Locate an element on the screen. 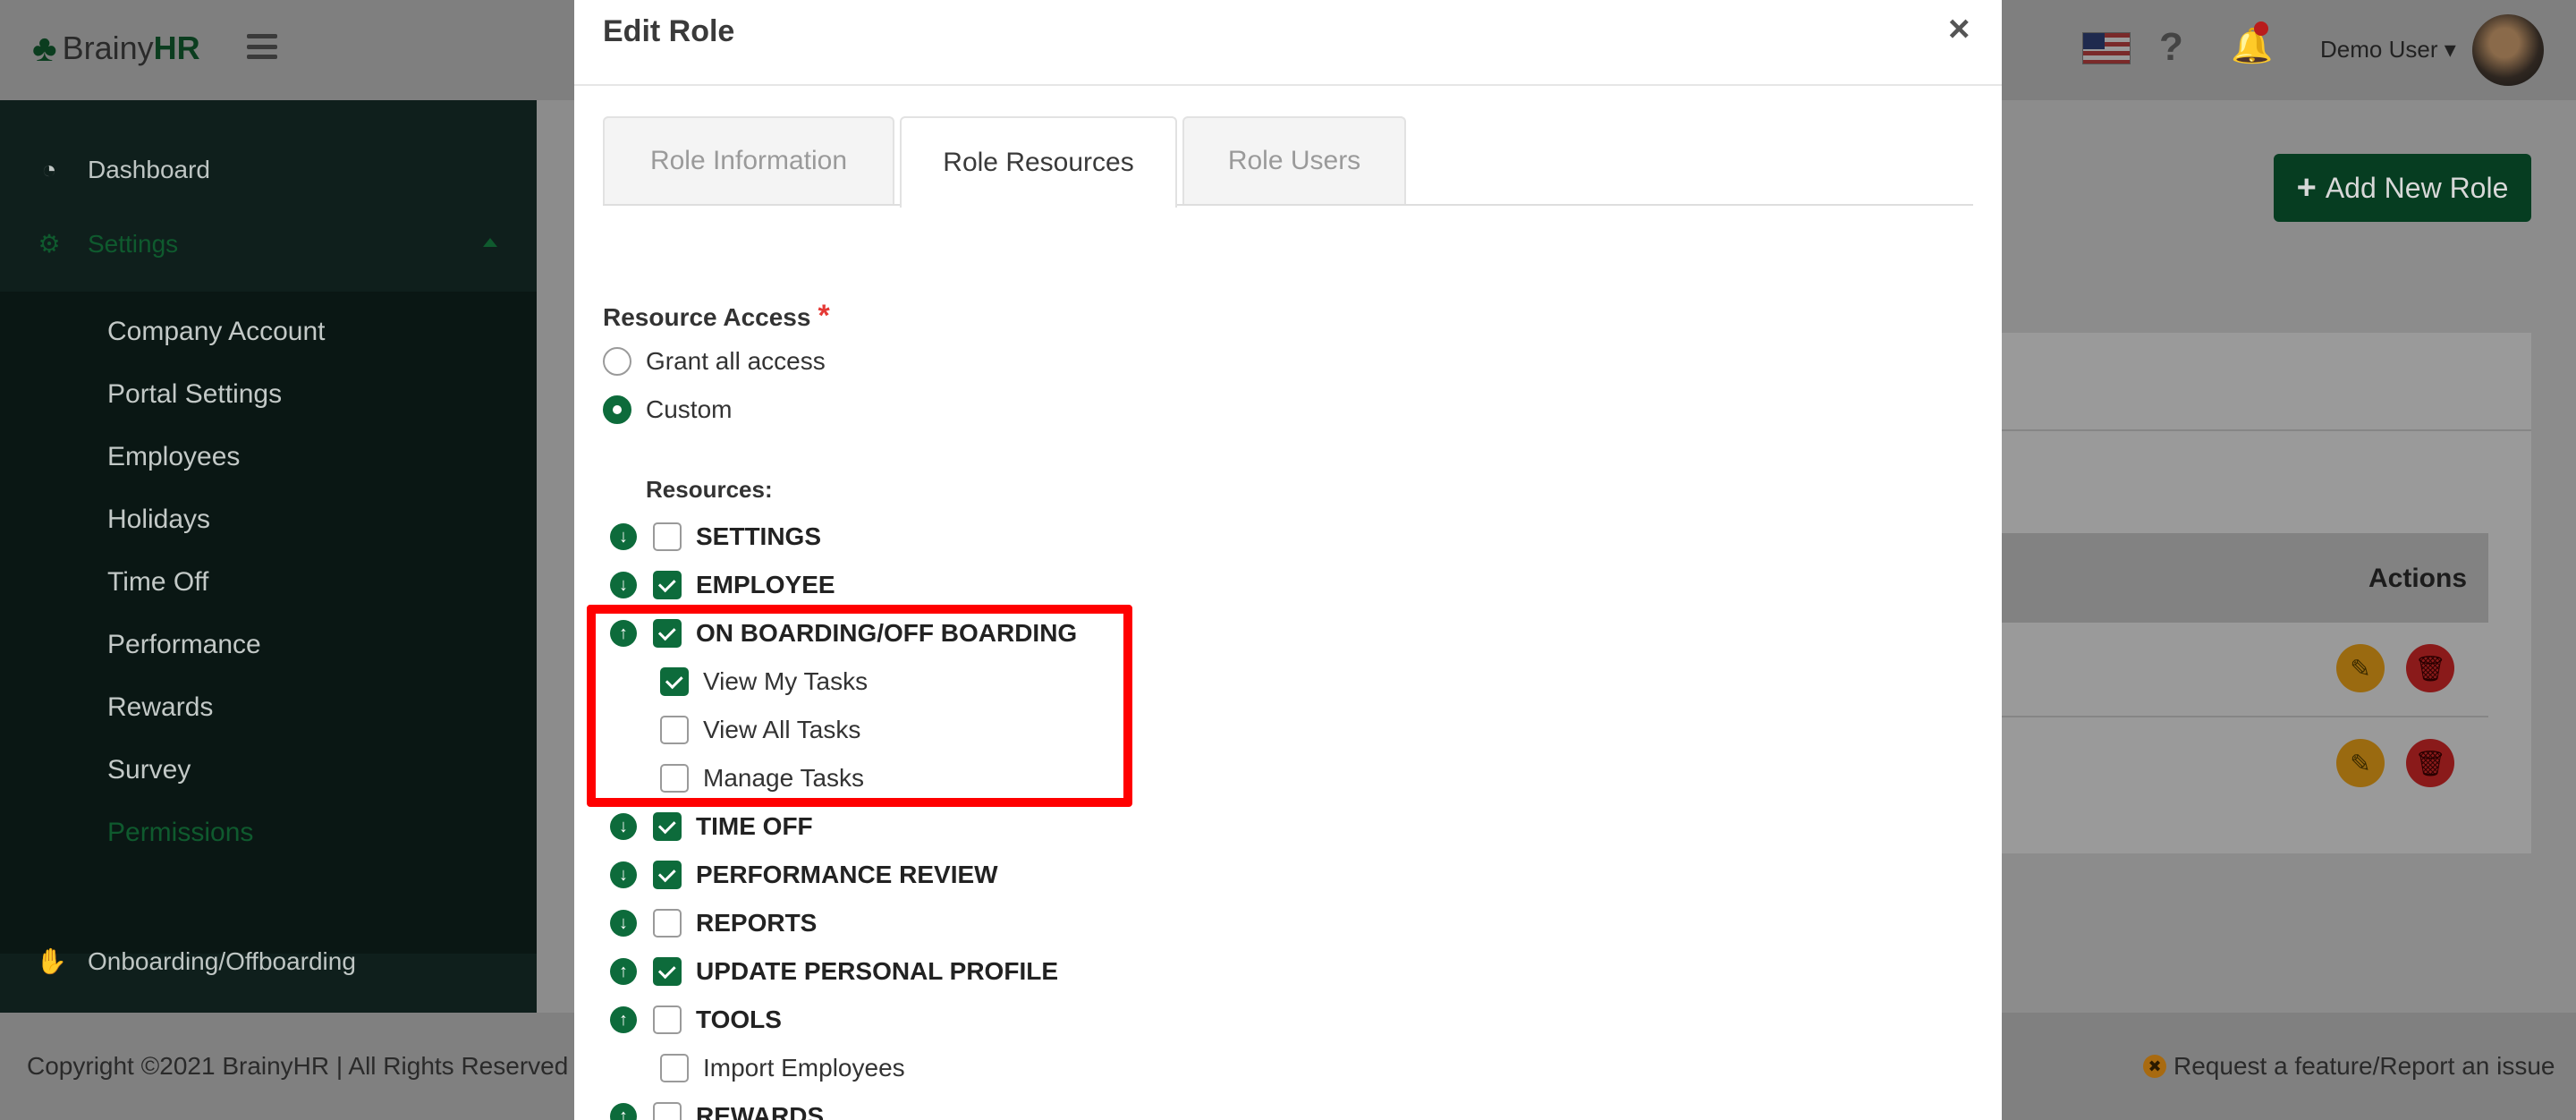 The image size is (2576, 1120). resource-row-update-personal-profile: ↑ UPDATE PERSONAL PROFILE is located at coordinates (834, 971).